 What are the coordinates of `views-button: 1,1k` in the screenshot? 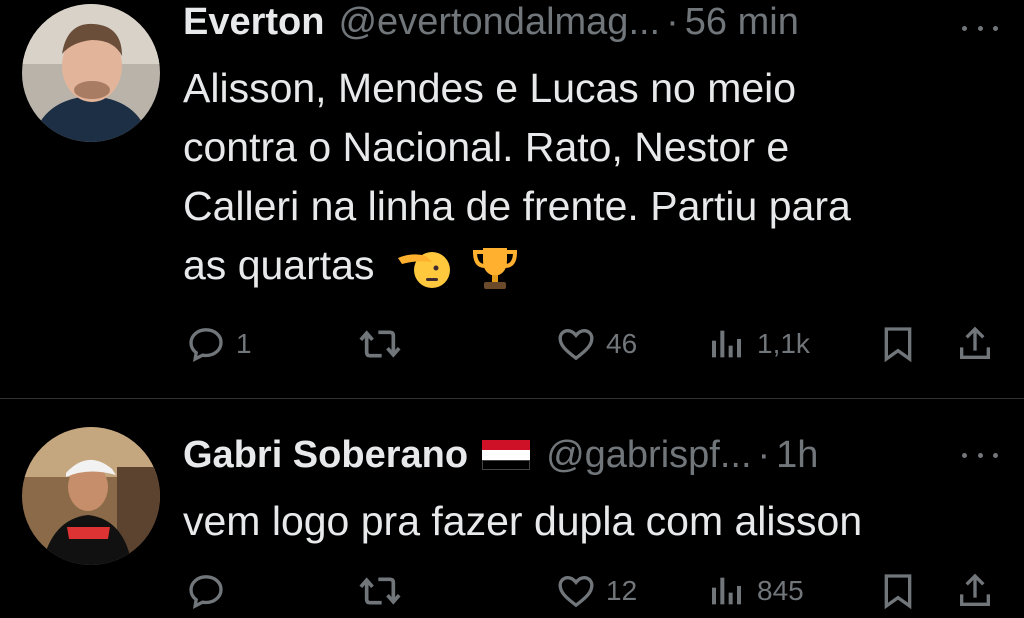 It's located at (758, 344).